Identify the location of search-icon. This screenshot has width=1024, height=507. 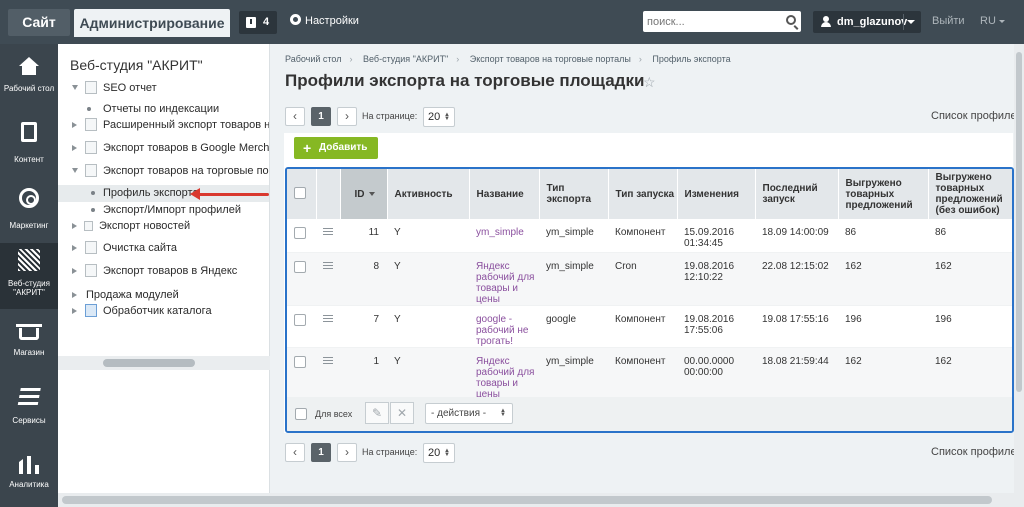
(791, 20).